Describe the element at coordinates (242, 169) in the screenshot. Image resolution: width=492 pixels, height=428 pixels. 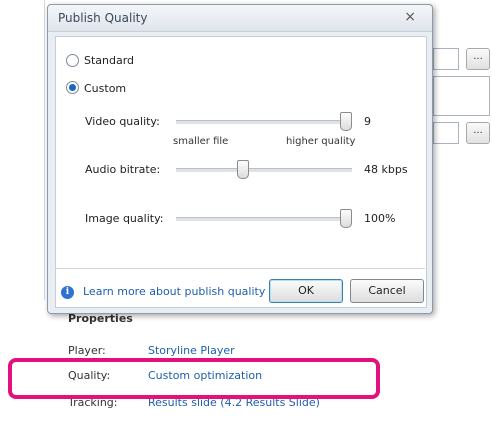
I see `audio-bitrate-thumb` at that location.